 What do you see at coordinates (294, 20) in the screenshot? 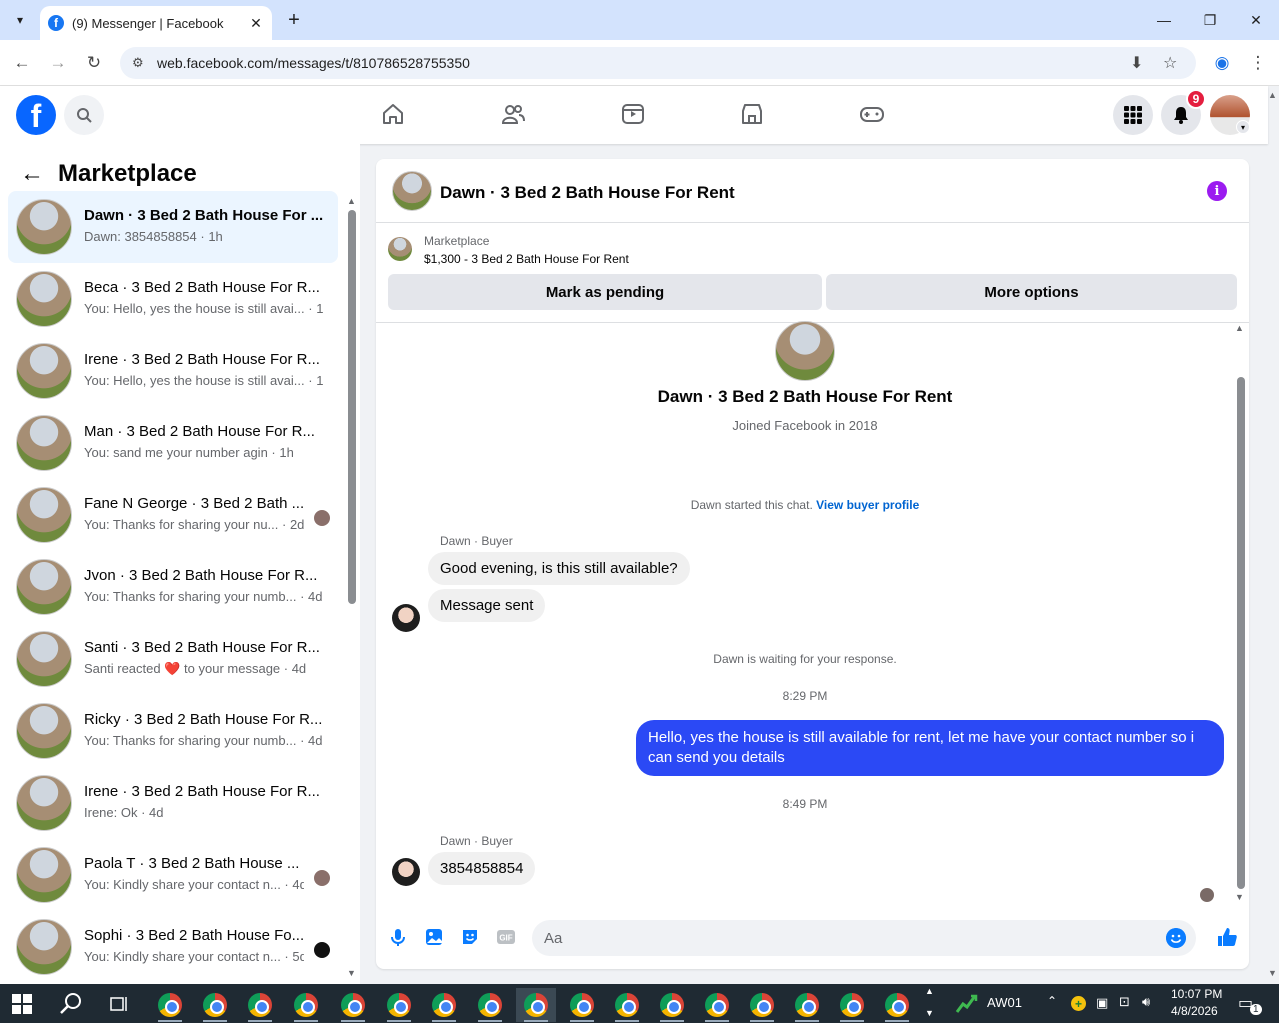
I see `new-tab-button: +` at bounding box center [294, 20].